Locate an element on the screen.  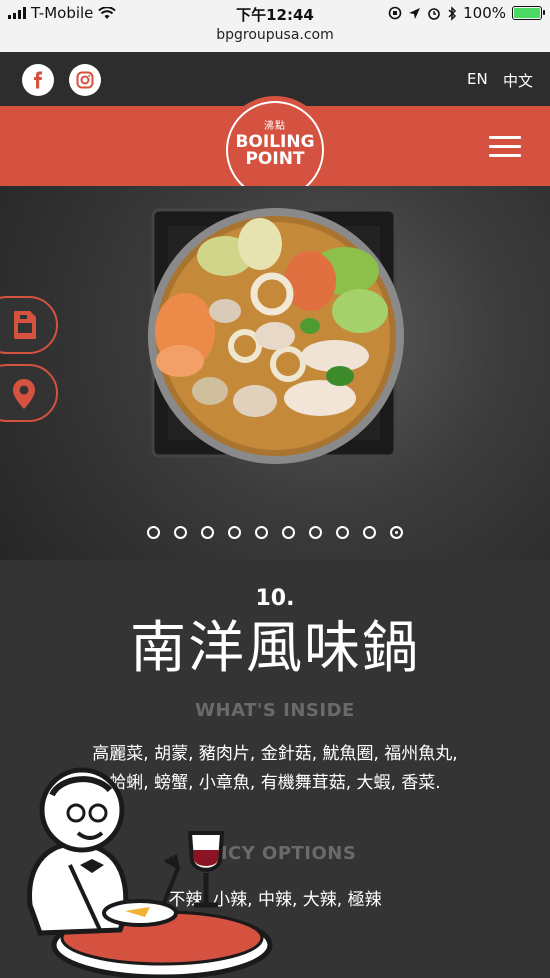
url-bar: bpgroupusa.com is located at coordinates (275, 35).